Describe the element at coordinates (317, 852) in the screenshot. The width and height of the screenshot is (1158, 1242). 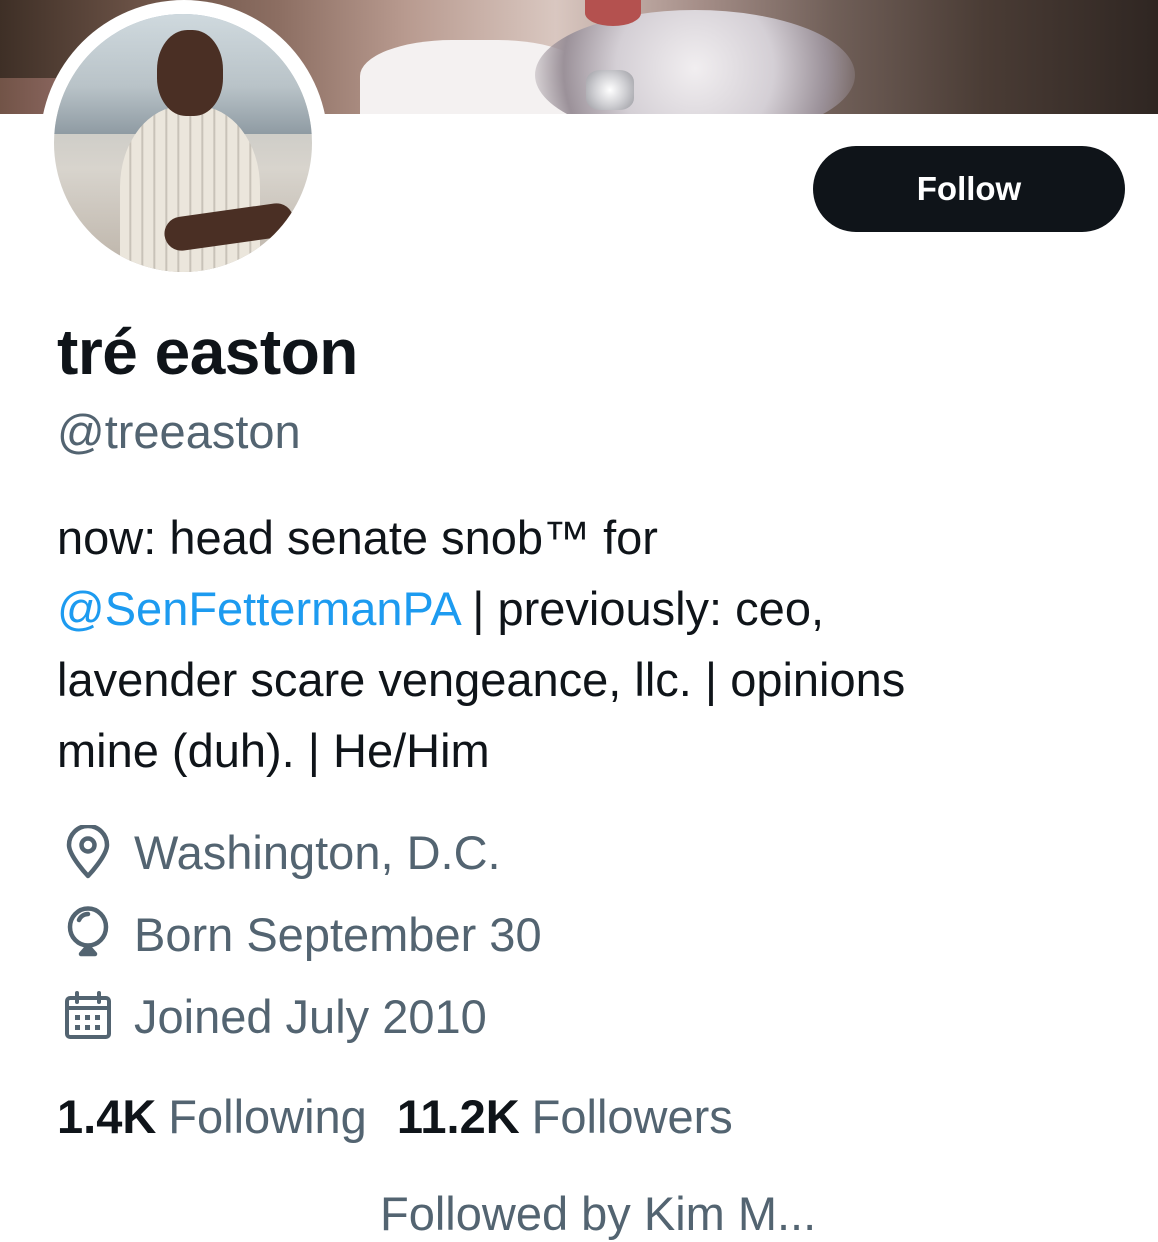
I see `location-text: Washington, D.C.` at that location.